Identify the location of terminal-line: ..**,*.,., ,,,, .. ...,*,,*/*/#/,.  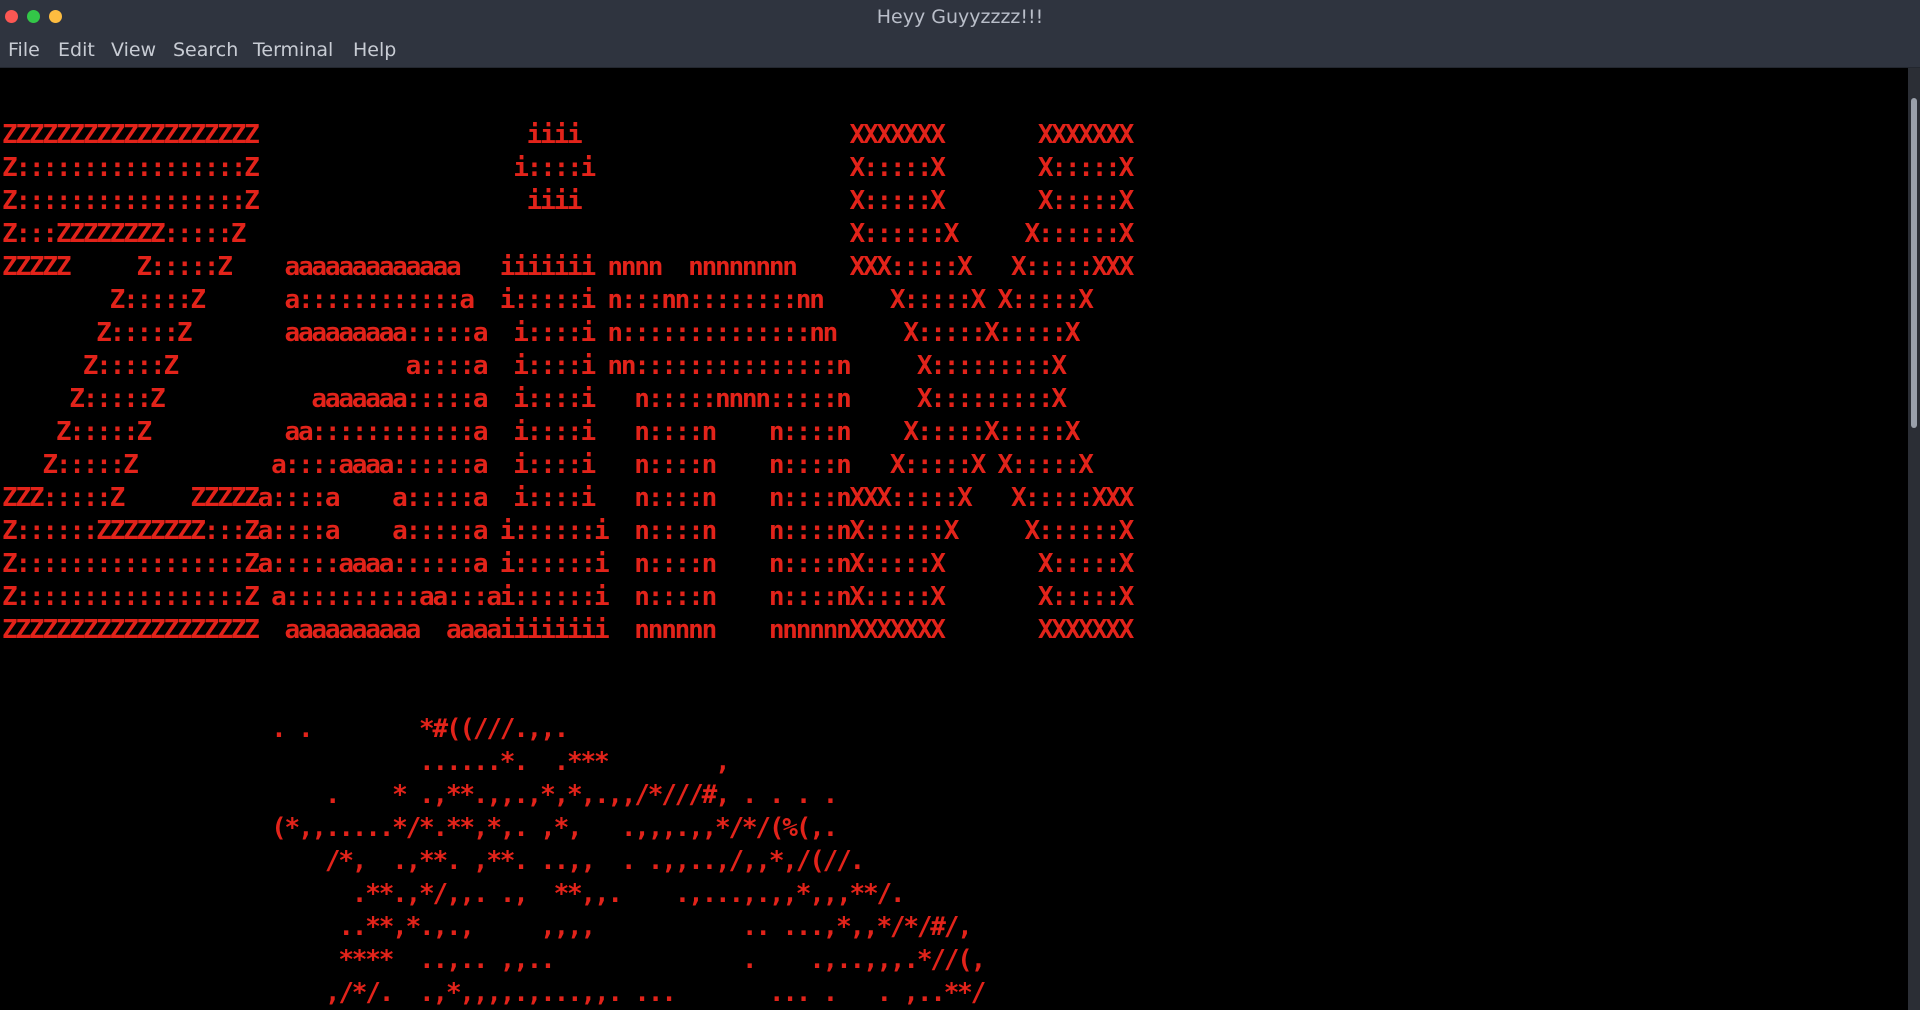
(487, 927).